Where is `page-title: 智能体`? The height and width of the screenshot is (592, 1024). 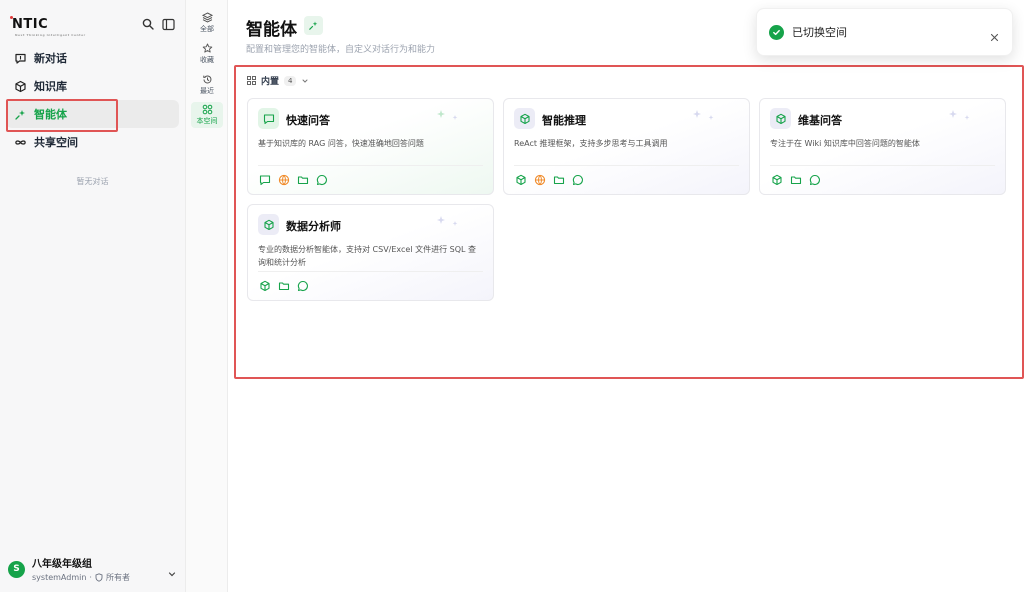
page-title: 智能体 is located at coordinates (271, 30).